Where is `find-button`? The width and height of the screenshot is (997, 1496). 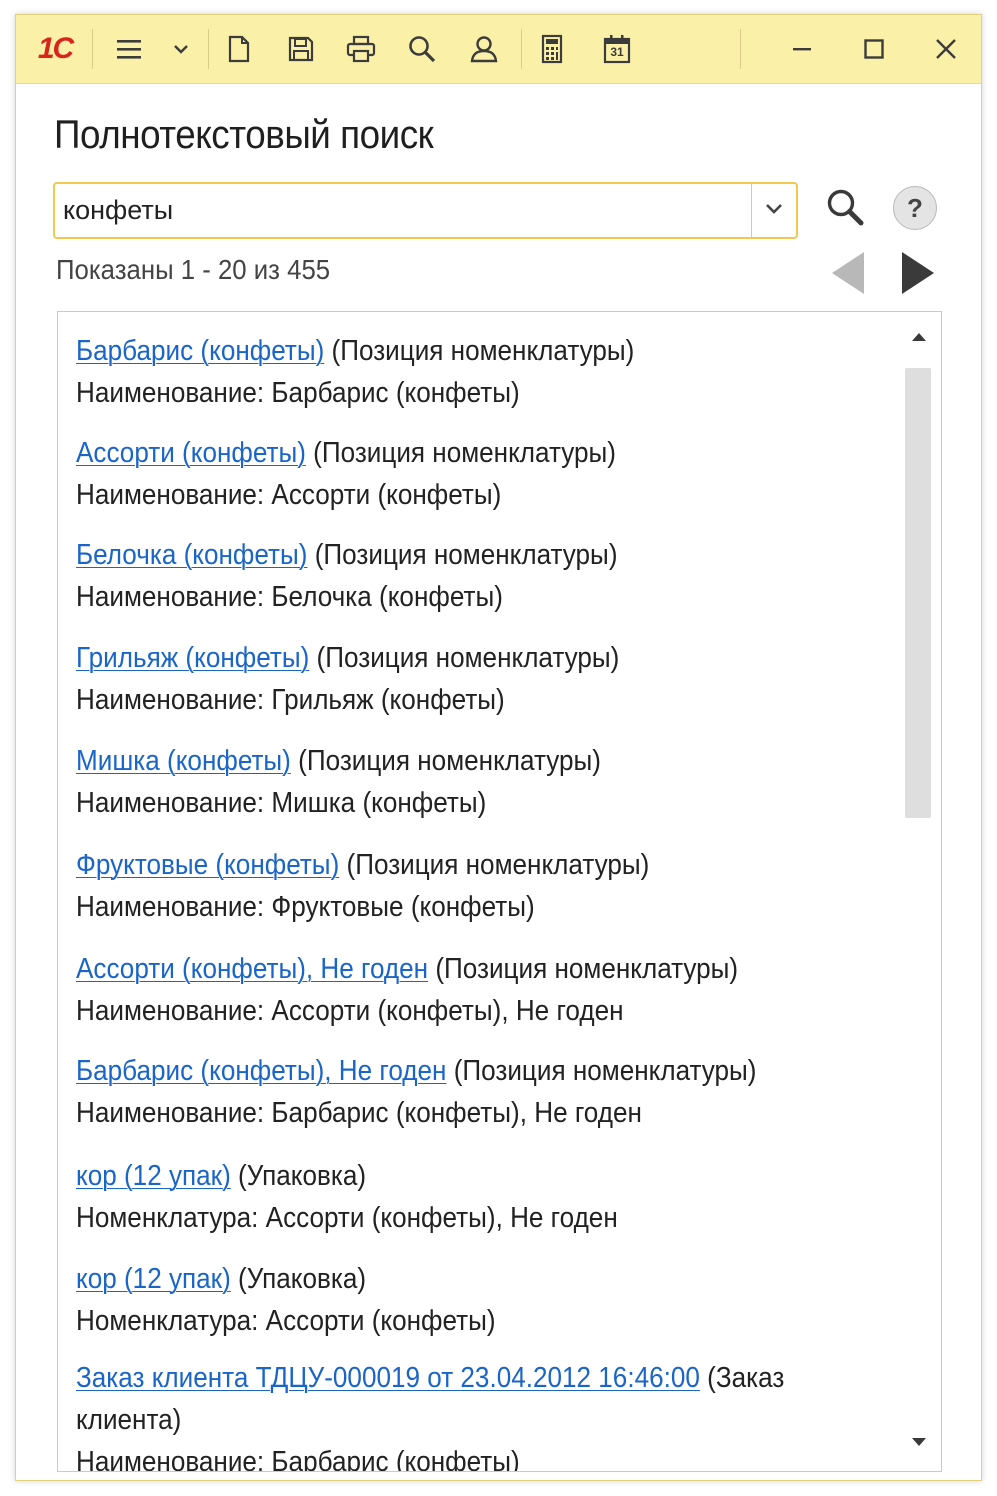 find-button is located at coordinates (422, 49).